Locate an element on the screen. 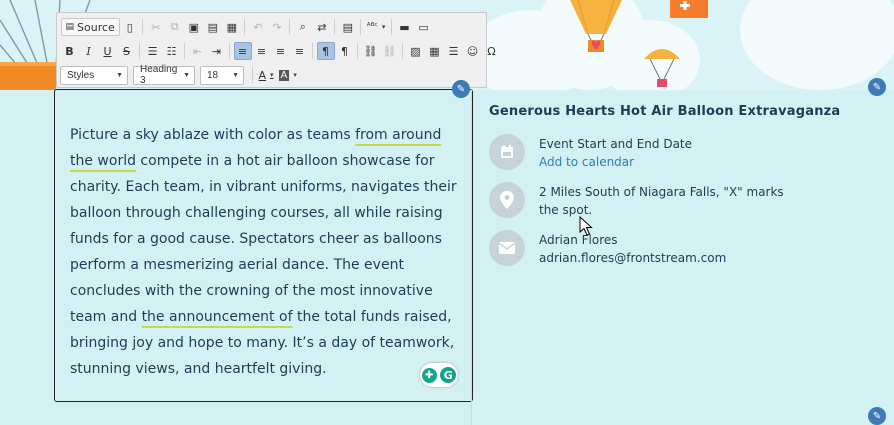 The height and width of the screenshot is (425, 894). parachute-balloon-graphic is located at coordinates (662, 68).